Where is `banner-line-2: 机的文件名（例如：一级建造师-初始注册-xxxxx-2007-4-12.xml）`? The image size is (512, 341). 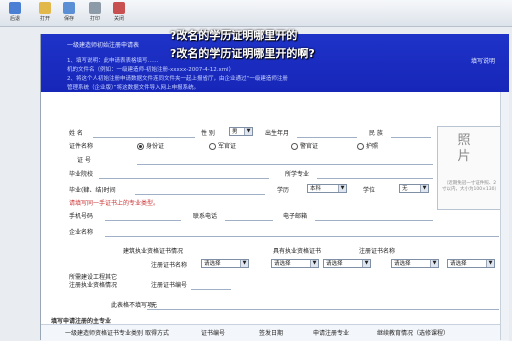 banner-line-2: 机的文件名（例如：一级建造师-初始注册-xxxxx-2007-4-12.xml） is located at coordinates (151, 70).